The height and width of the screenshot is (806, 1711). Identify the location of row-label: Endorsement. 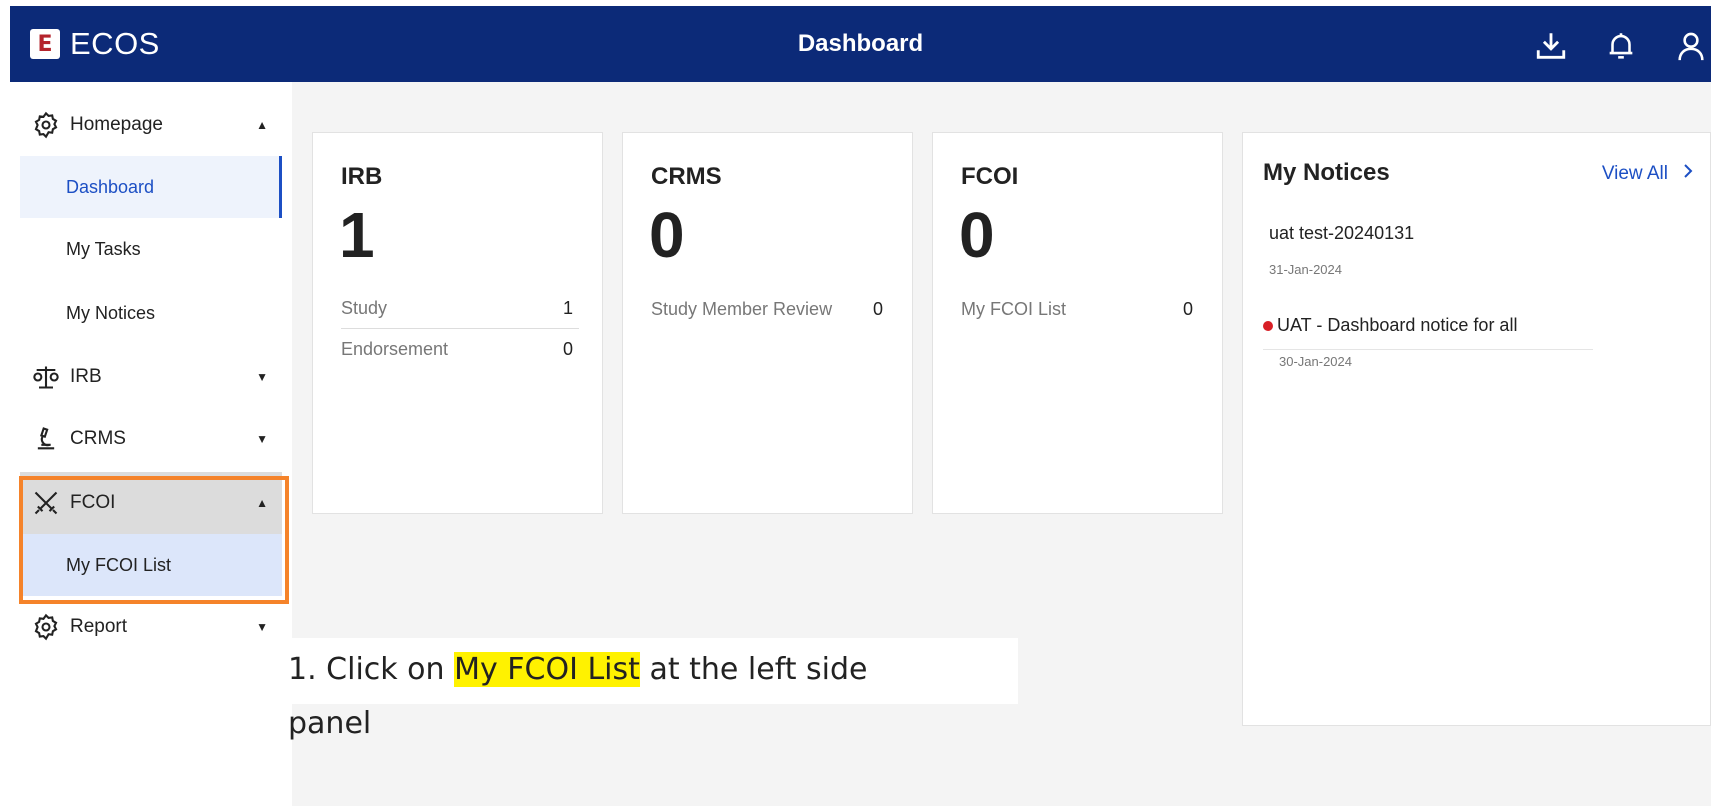
(395, 348).